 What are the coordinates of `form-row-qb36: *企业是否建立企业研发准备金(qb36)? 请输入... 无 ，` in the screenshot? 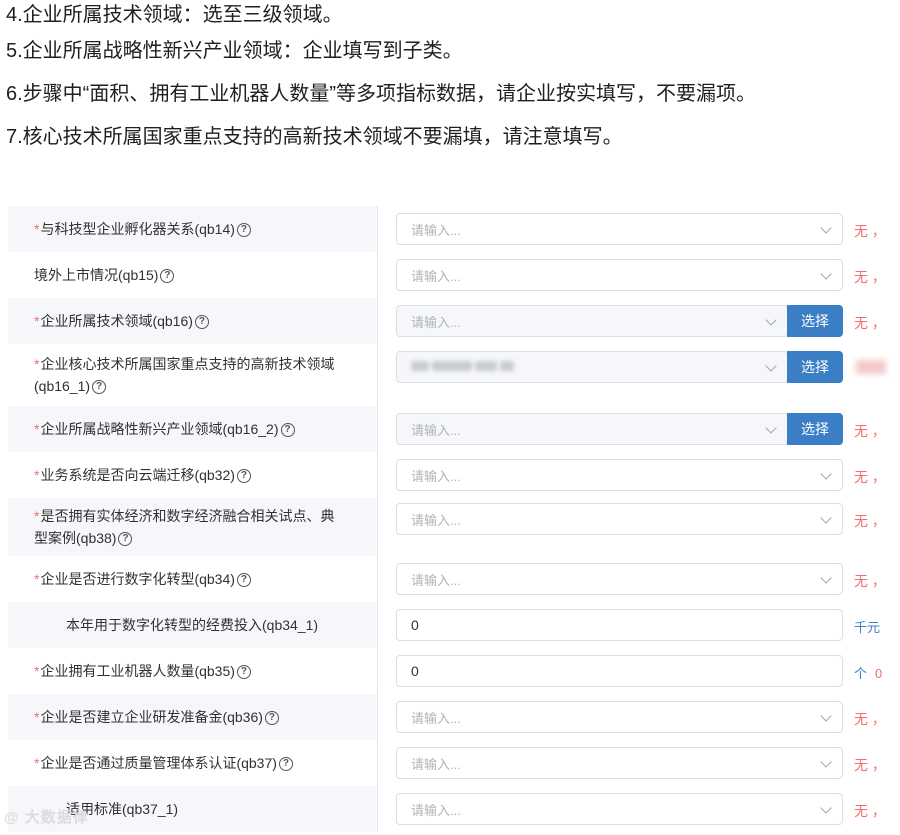 It's located at (450, 717).